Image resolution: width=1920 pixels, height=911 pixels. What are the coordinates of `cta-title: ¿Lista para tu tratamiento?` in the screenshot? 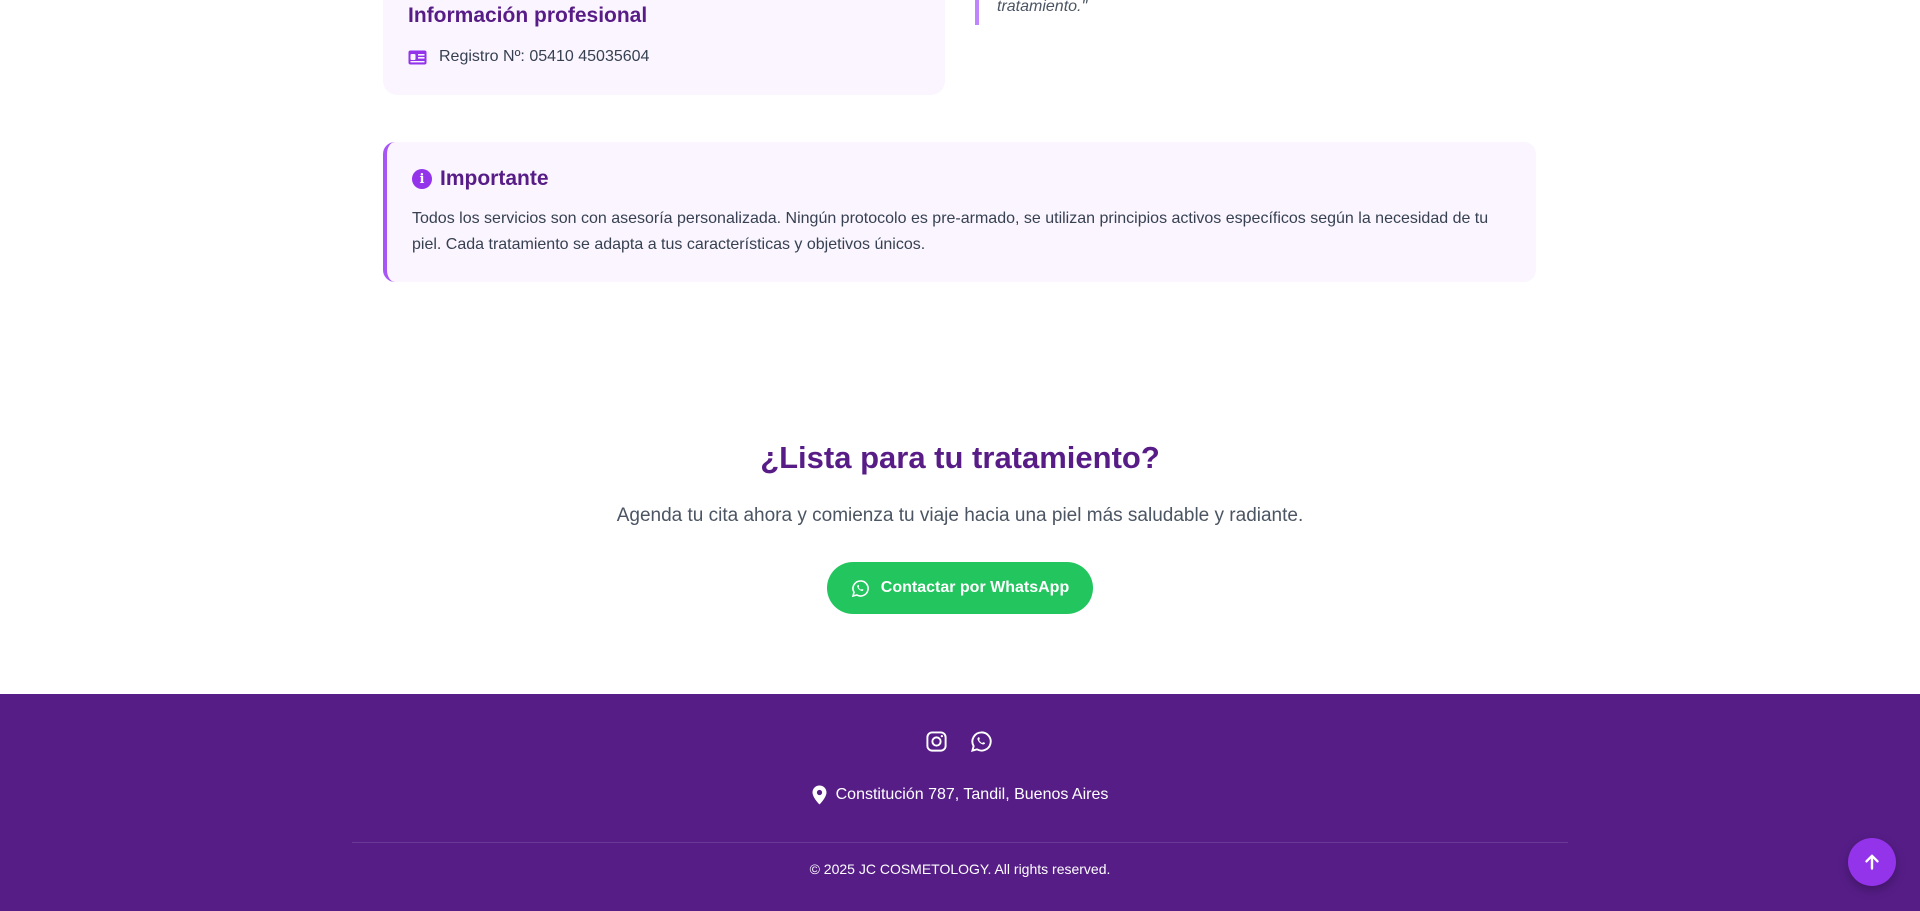 It's located at (960, 457).